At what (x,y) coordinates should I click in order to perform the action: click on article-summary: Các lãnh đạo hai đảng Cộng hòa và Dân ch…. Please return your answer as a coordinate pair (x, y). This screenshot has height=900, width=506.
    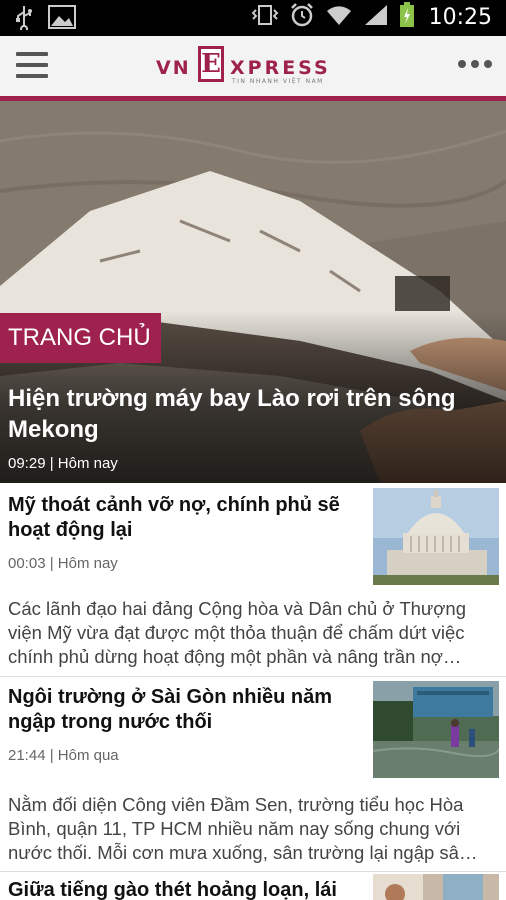
    Looking at the image, I should click on (237, 632).